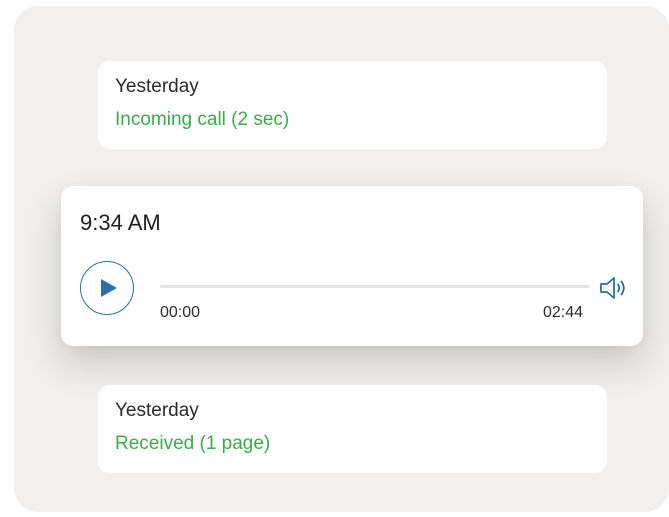  Describe the element at coordinates (193, 443) in the screenshot. I see `card-status: Received (1 page)` at that location.